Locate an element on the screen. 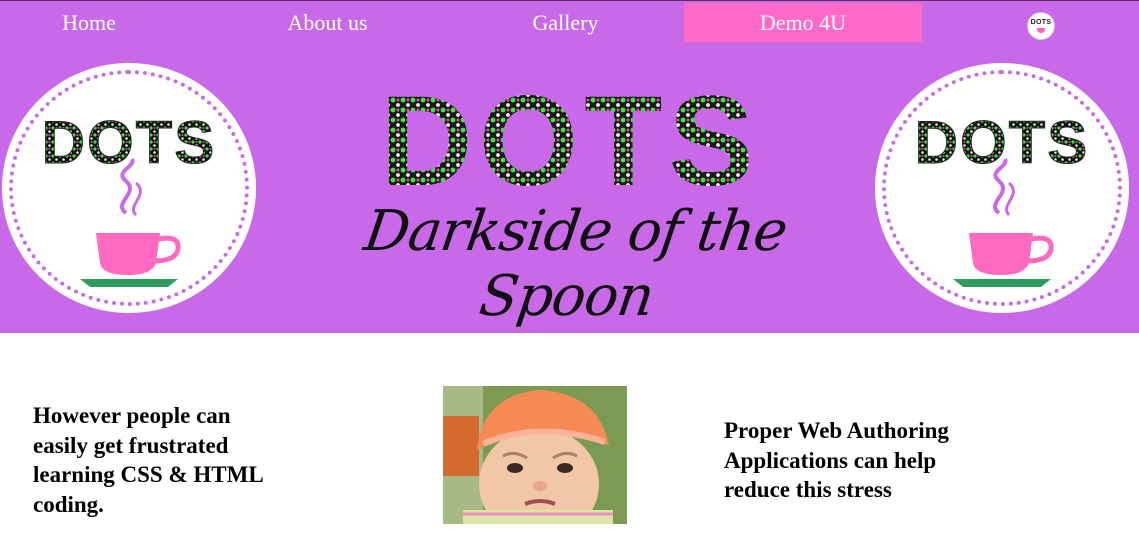 The height and width of the screenshot is (533, 1139). big-dots-title: DOTS is located at coordinates (570, 136).